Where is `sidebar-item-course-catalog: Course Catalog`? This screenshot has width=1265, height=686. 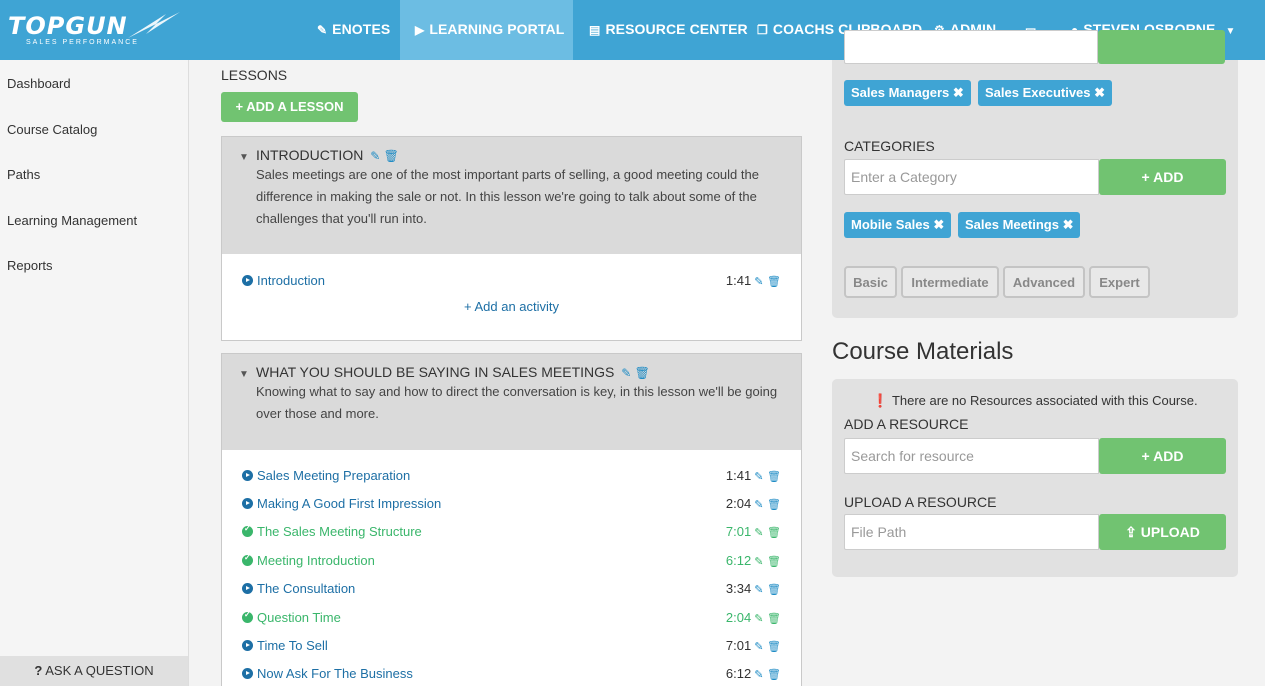 sidebar-item-course-catalog: Course Catalog is located at coordinates (52, 129).